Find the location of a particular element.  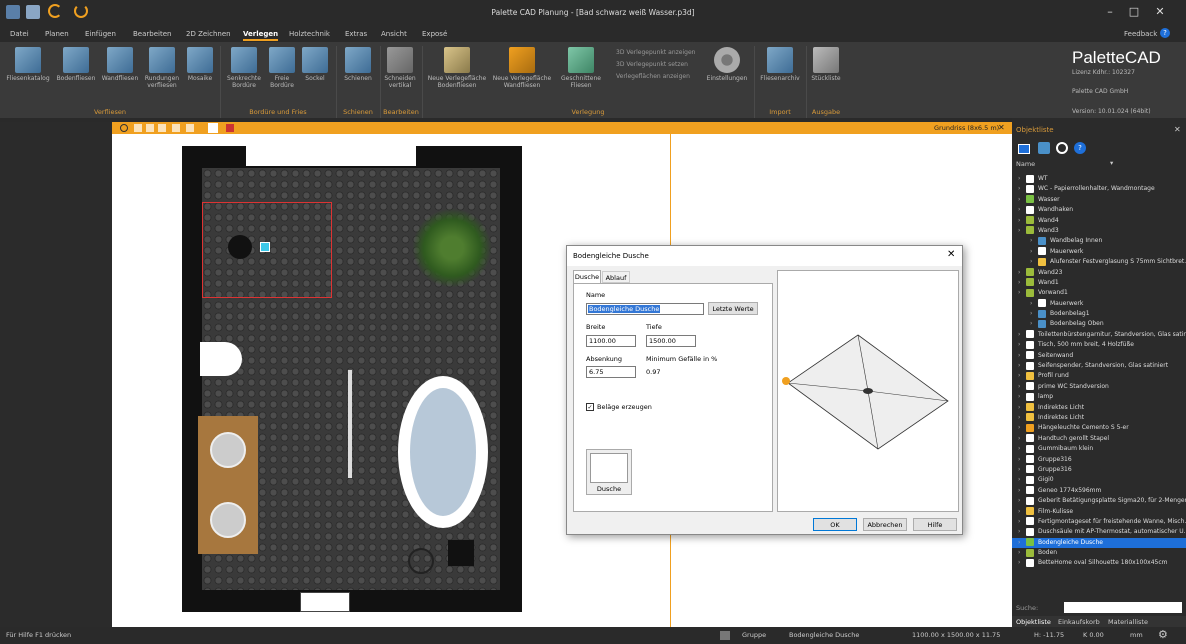

tab-materialliste: Materialliste is located at coordinates (1128, 622).